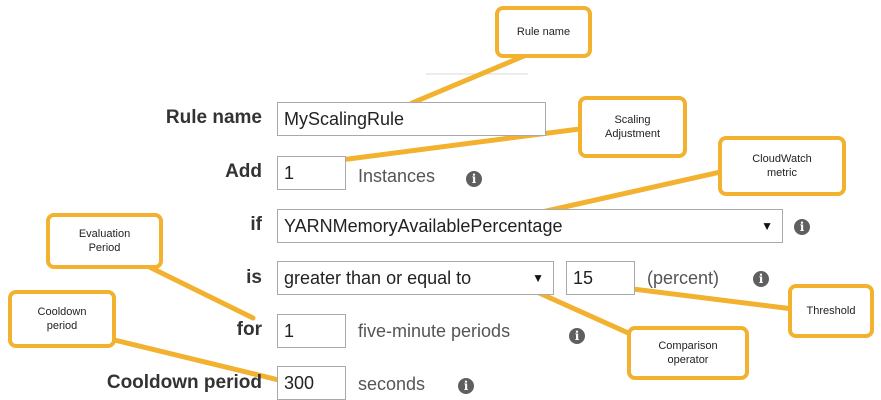  What do you see at coordinates (311, 383) in the screenshot?
I see `cooldown-period-input: 300` at bounding box center [311, 383].